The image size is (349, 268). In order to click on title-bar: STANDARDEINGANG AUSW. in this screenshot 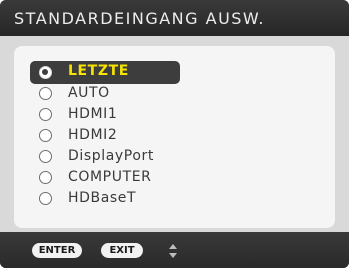, I will do `click(174, 18)`.